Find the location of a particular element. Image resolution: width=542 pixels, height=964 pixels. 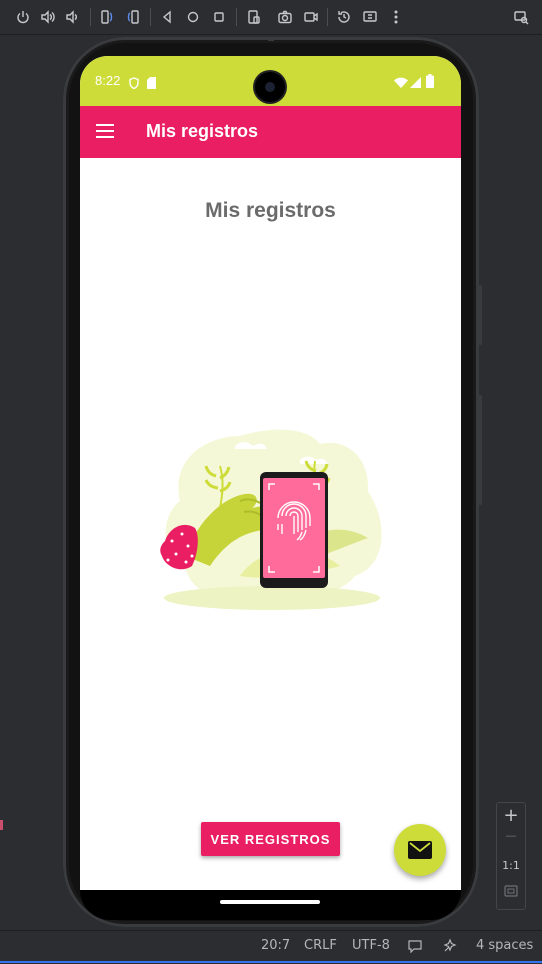

battery-icon is located at coordinates (430, 80).